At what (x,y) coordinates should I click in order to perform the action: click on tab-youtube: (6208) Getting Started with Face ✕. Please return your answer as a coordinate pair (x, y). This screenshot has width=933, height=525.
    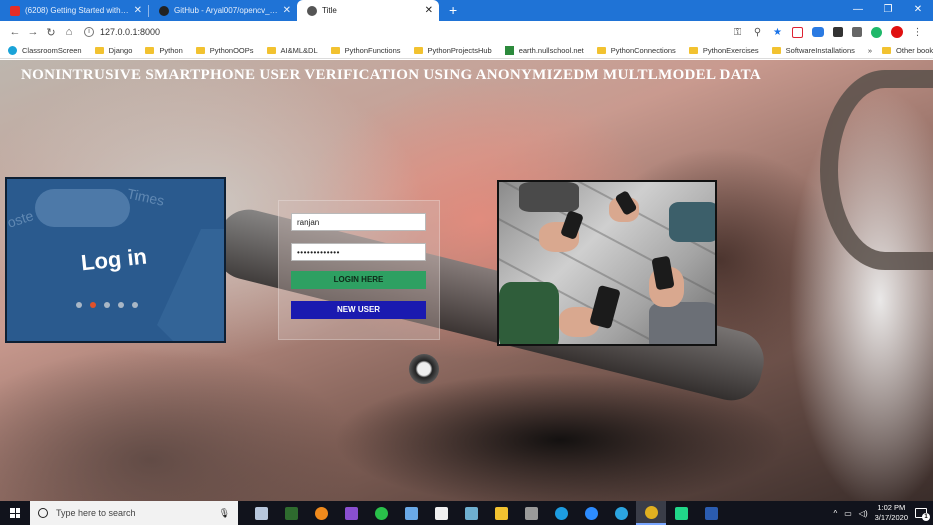
    Looking at the image, I should click on (74, 10).